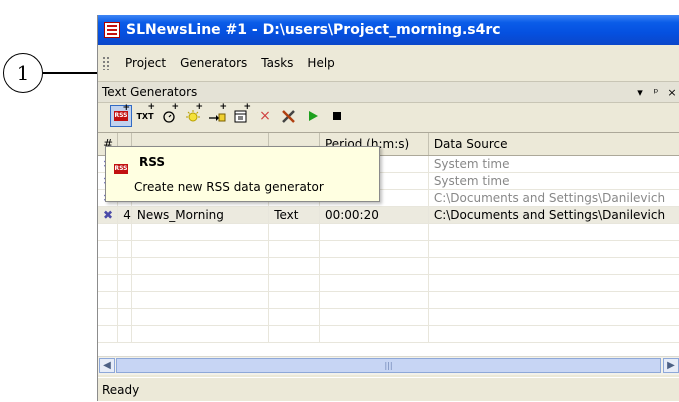 Image resolution: width=679 pixels, height=402 pixels. What do you see at coordinates (121, 169) in the screenshot?
I see `rss-icon: RSS` at bounding box center [121, 169].